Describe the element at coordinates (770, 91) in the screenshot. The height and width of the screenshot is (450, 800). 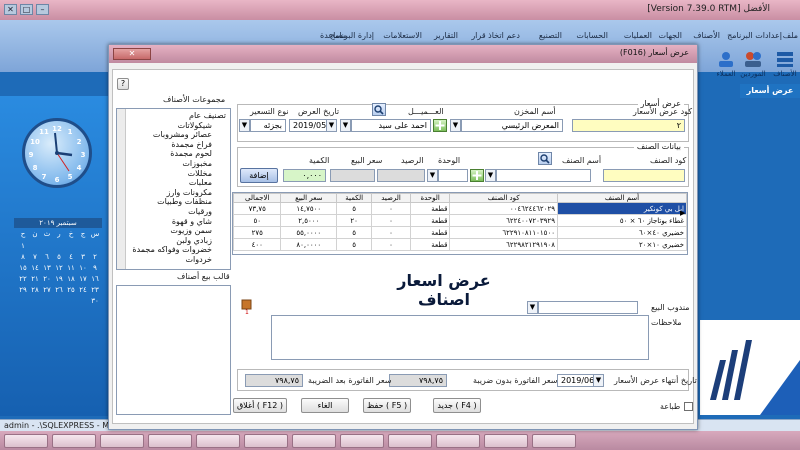
I see `tab-quotation: عرض أسعار` at that location.